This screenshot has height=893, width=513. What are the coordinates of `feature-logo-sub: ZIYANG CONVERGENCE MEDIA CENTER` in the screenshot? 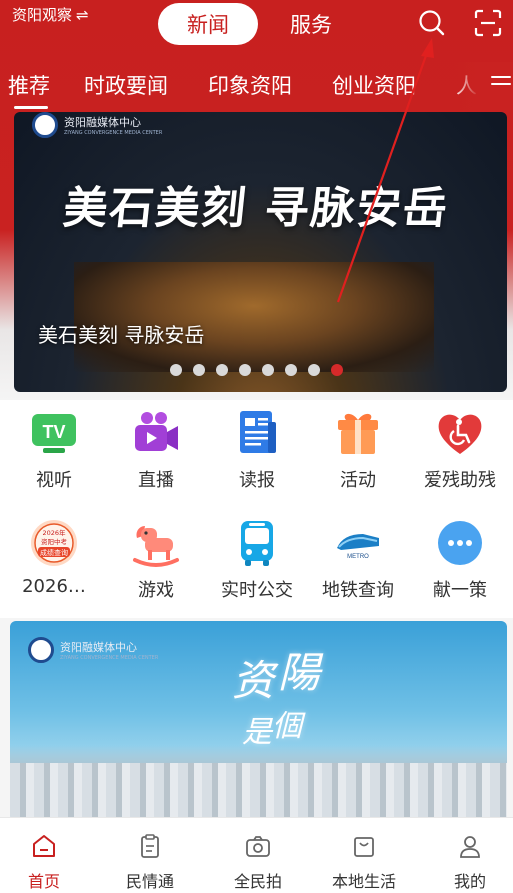 It's located at (109, 658).